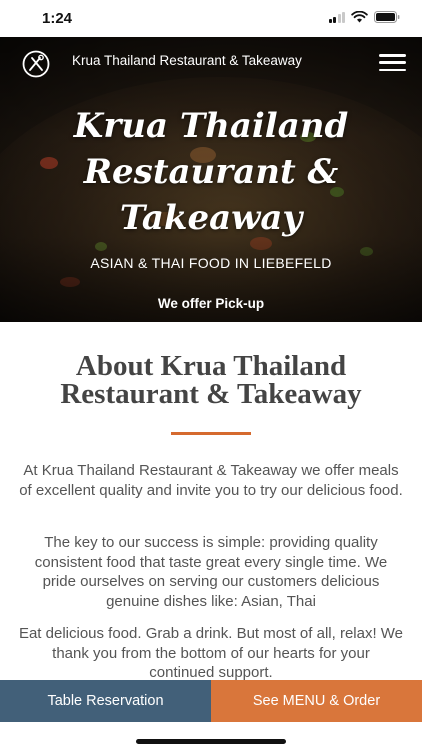 This screenshot has width=422, height=750. I want to click on table-reservation-button: Table Reservation, so click(105, 701).